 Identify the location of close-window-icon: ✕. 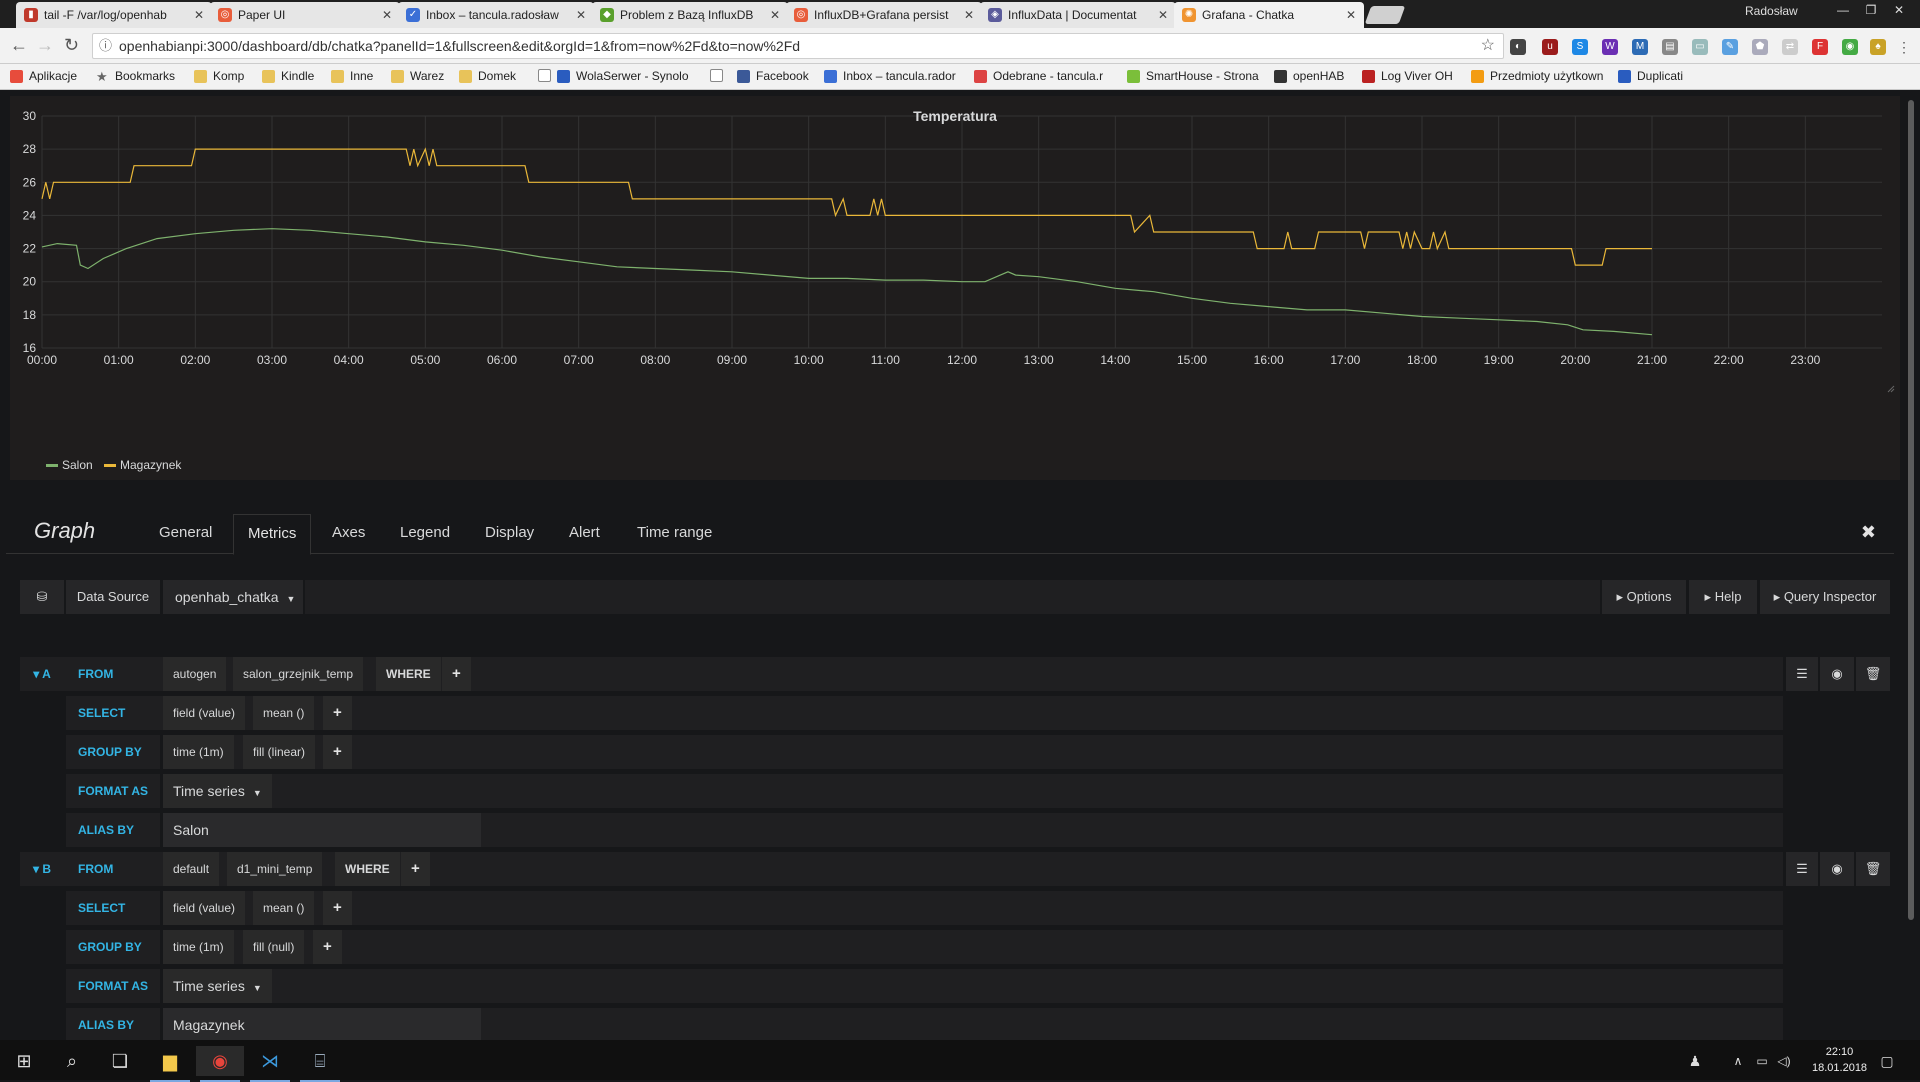
(1899, 10).